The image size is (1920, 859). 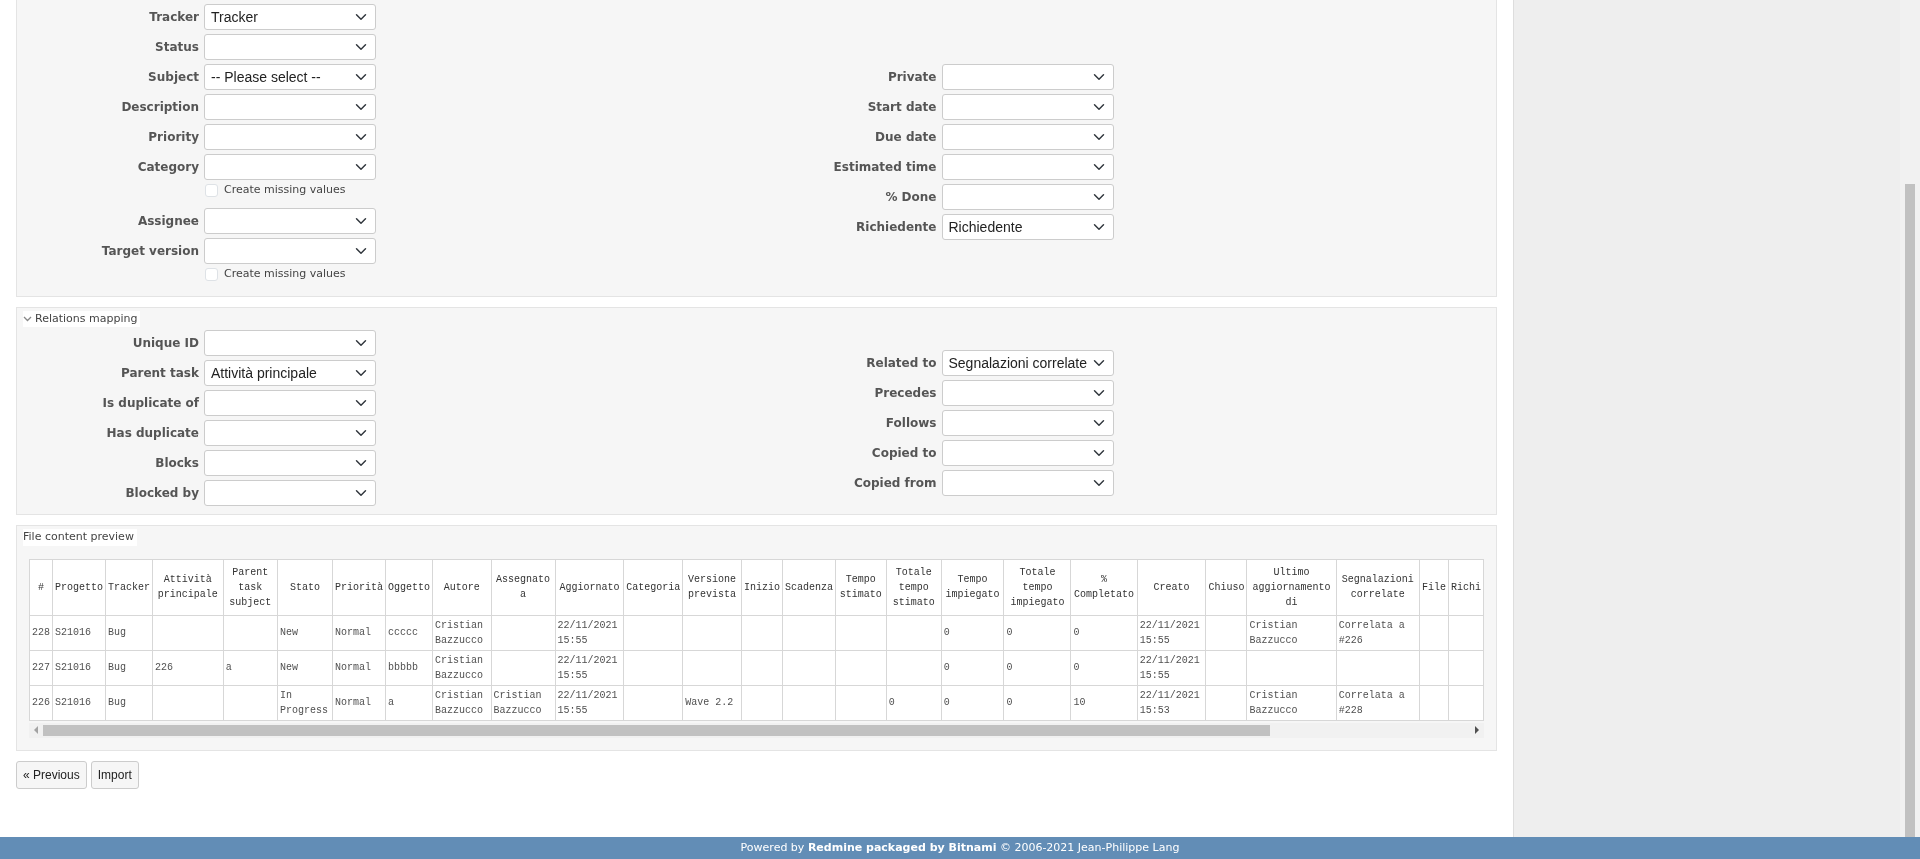 What do you see at coordinates (756, 730) in the screenshot?
I see `horizontal-scrollbar` at bounding box center [756, 730].